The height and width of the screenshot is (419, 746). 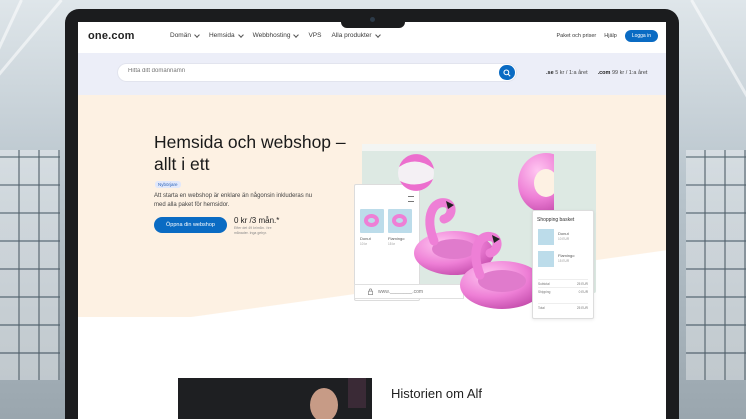 I want to click on inflatables-illustration, so click(x=476, y=231).